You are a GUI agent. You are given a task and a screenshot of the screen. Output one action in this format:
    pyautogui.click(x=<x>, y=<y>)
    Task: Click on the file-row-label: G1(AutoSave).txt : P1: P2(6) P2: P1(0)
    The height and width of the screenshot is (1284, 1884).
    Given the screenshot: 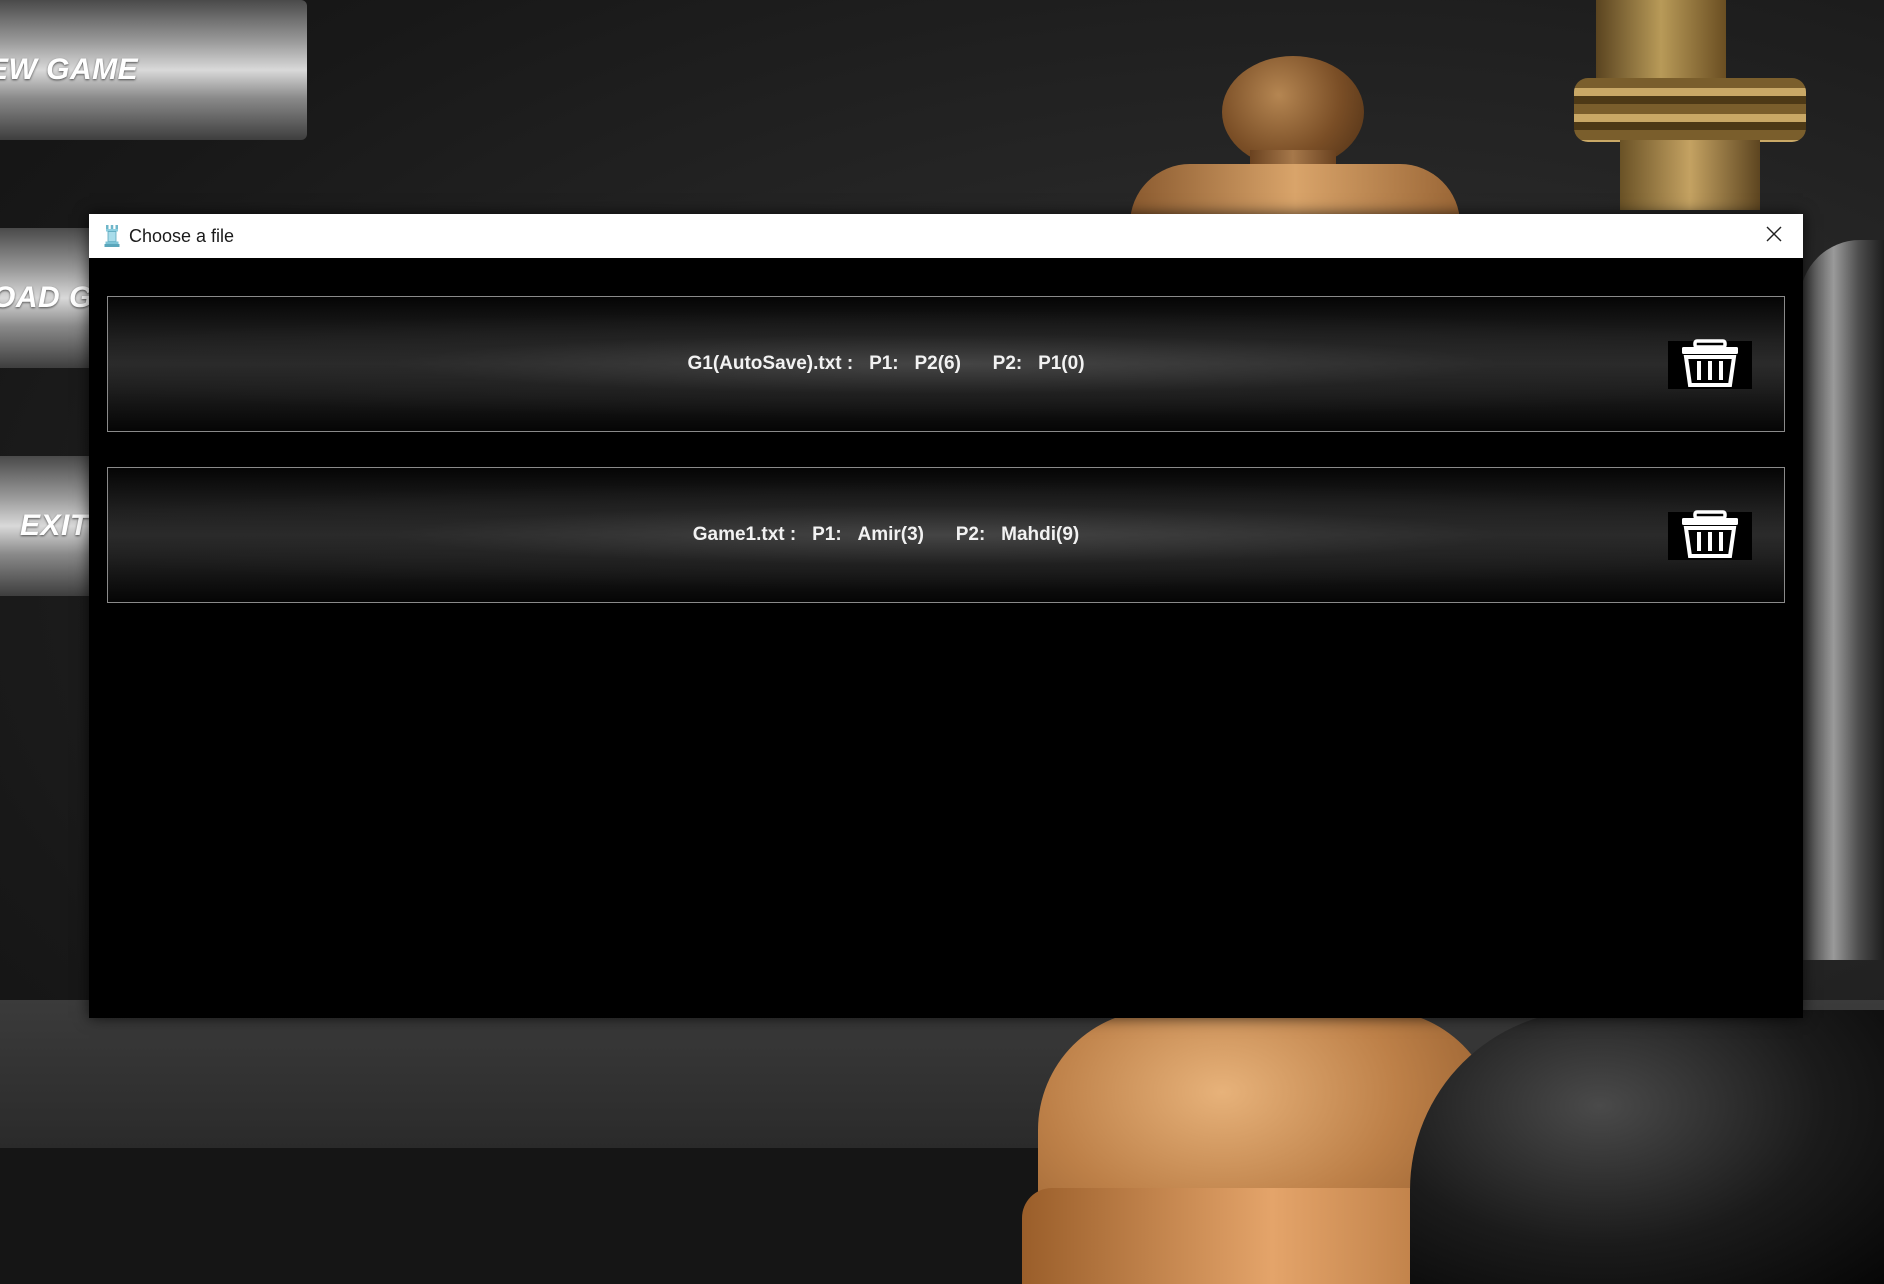 What is the action you would take?
    pyautogui.click(x=886, y=364)
    